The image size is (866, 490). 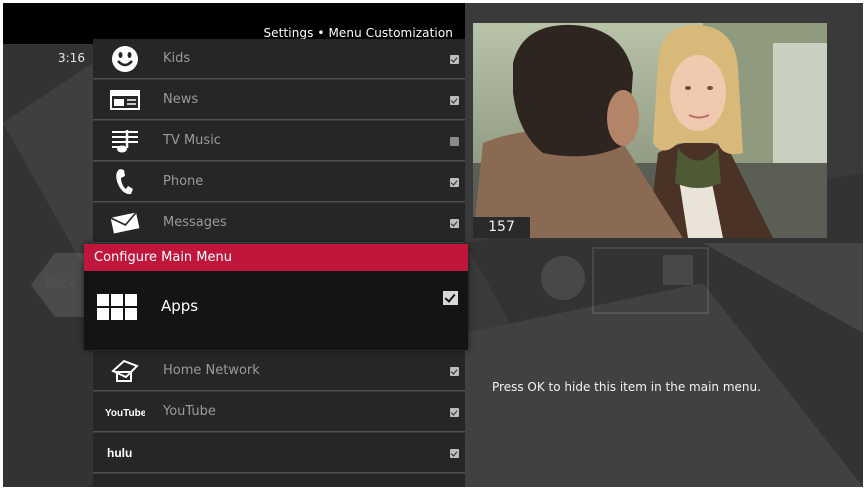 I want to click on clock: 3:16, so click(x=71, y=58).